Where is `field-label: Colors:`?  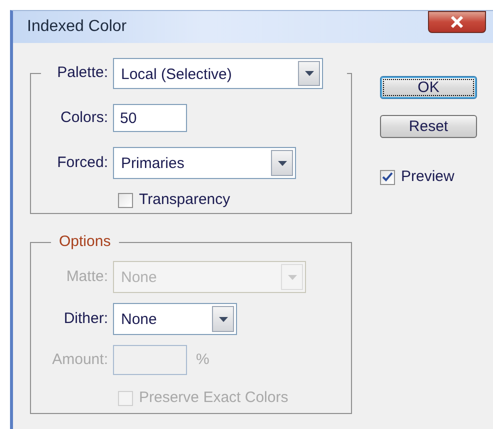
field-label: Colors: is located at coordinates (84, 118).